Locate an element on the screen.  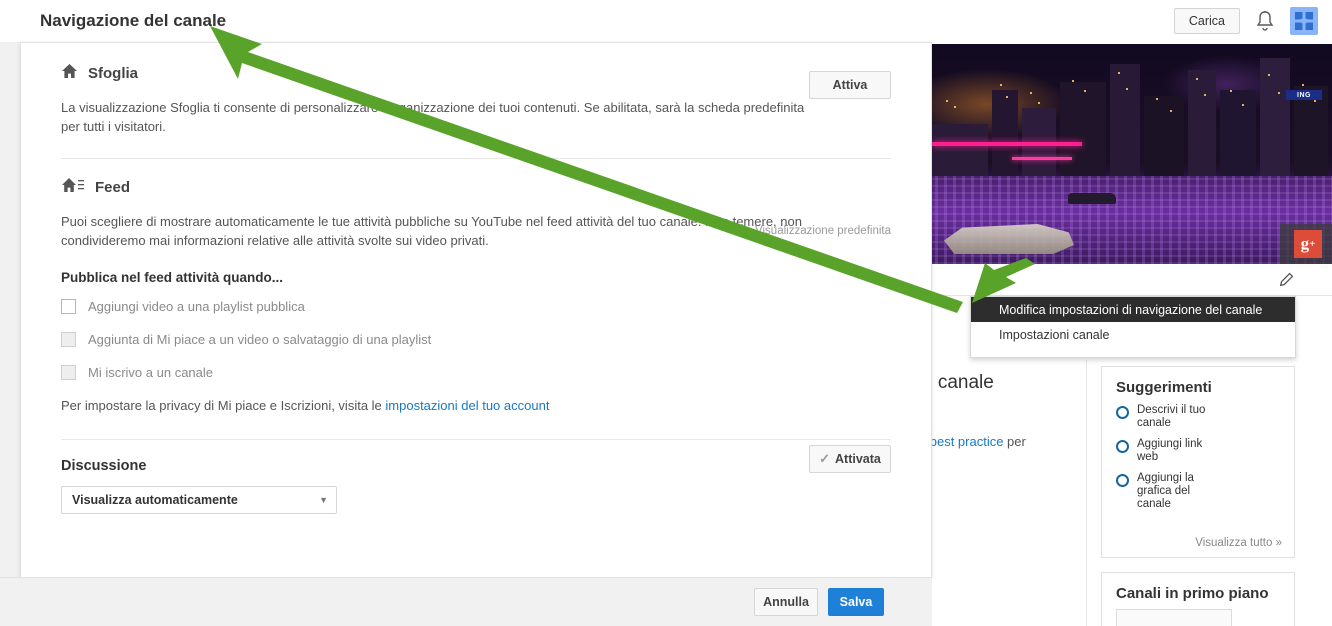
section-sfoglia-header: Sfoglia is located at coordinates (476, 73).